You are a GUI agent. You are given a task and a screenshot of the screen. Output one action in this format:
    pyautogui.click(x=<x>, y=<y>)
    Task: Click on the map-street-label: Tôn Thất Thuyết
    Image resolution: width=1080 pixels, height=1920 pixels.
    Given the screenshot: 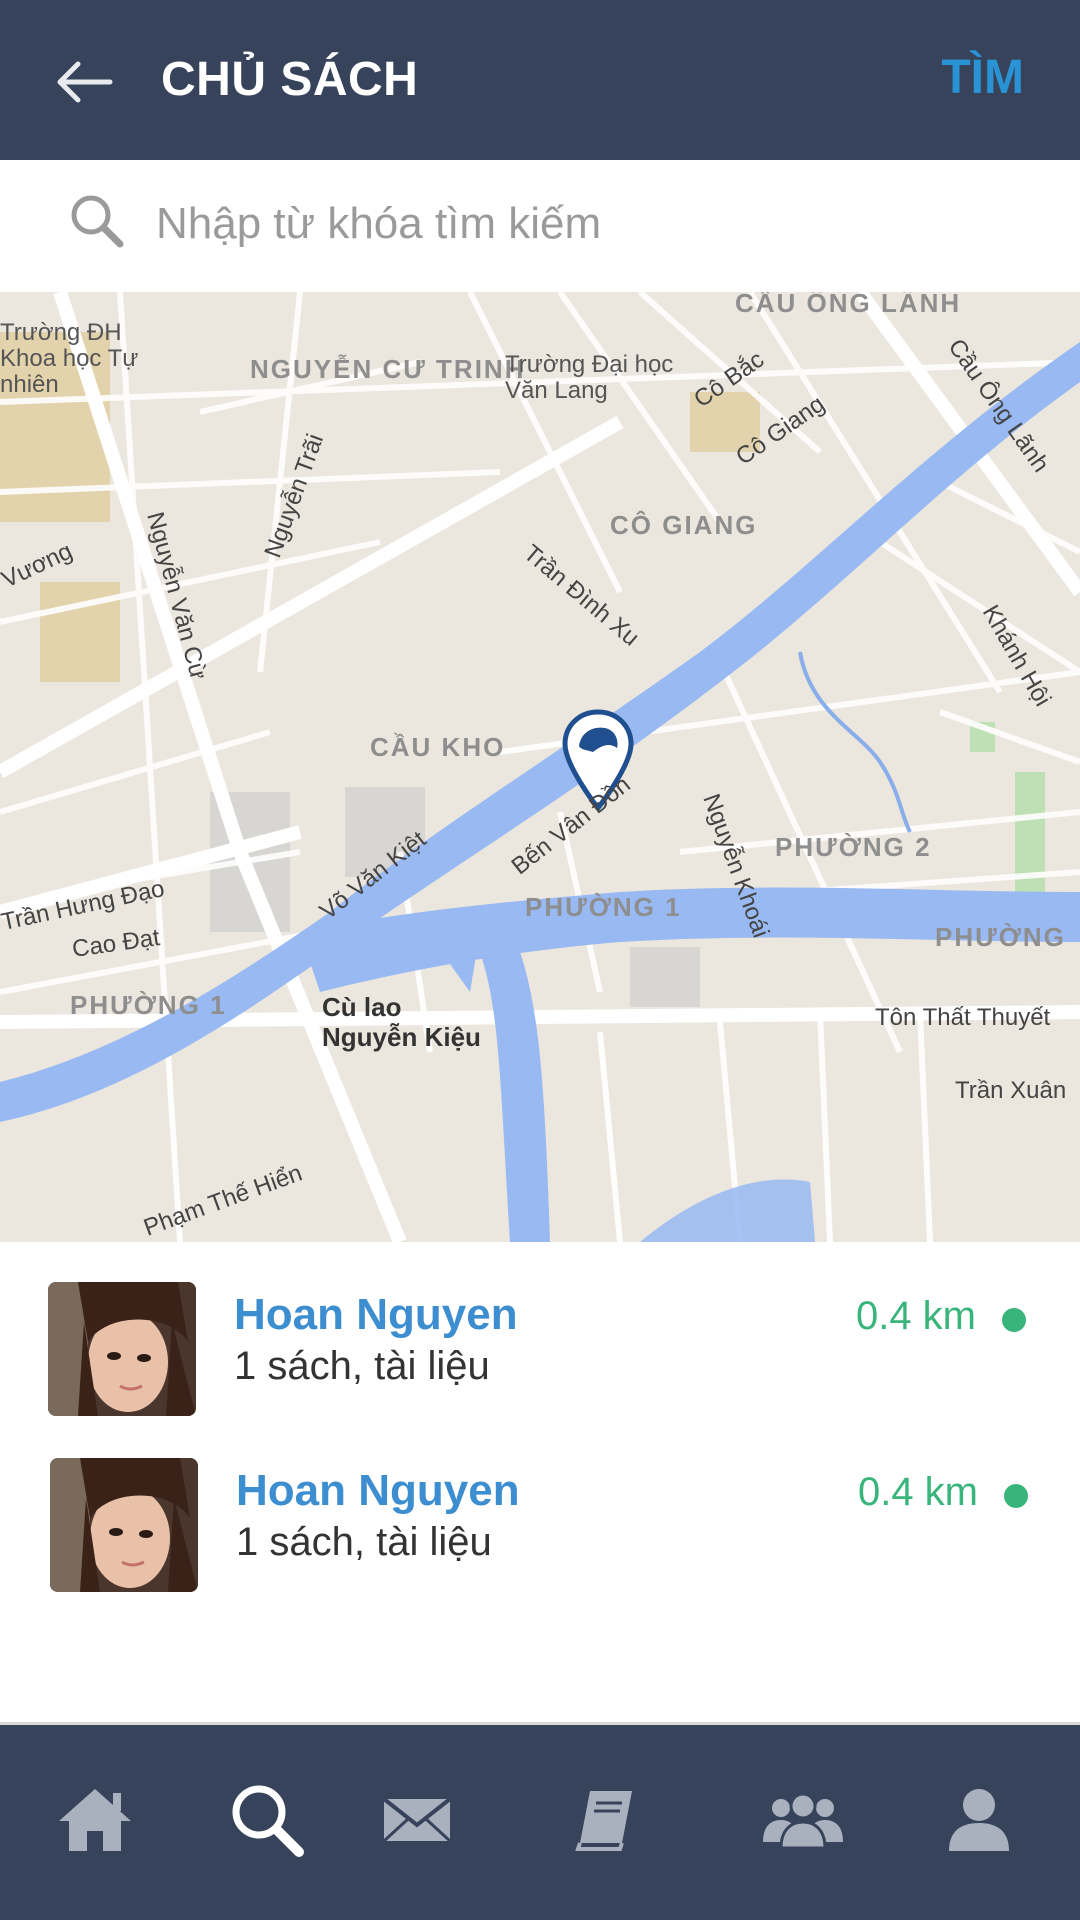 What is the action you would take?
    pyautogui.click(x=963, y=1017)
    